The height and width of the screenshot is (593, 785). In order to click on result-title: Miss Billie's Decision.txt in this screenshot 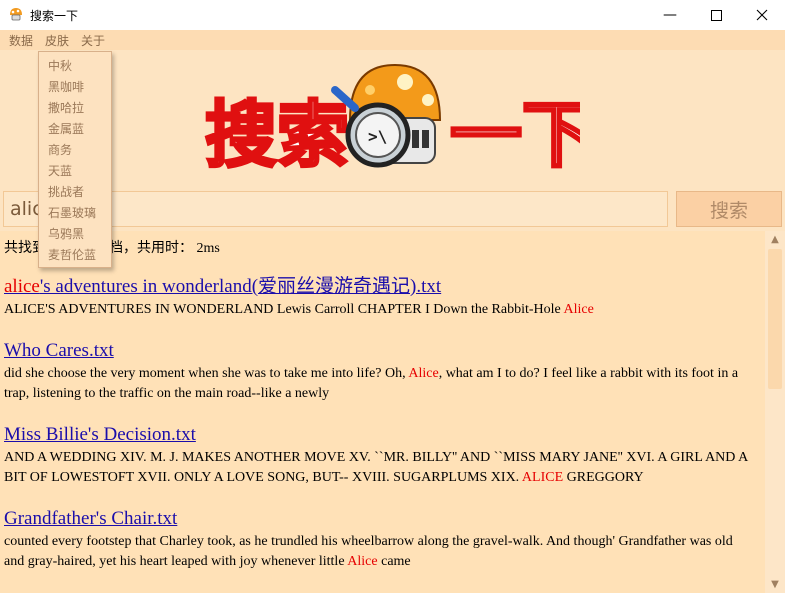, I will do `click(380, 435)`.